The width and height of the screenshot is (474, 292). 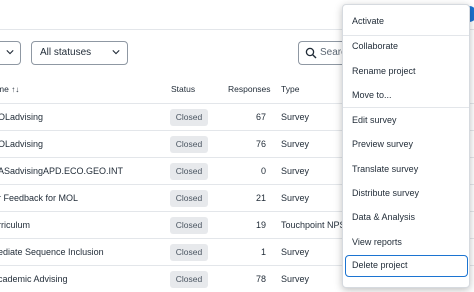 I want to click on column-header-responses: Responses, so click(x=249, y=89).